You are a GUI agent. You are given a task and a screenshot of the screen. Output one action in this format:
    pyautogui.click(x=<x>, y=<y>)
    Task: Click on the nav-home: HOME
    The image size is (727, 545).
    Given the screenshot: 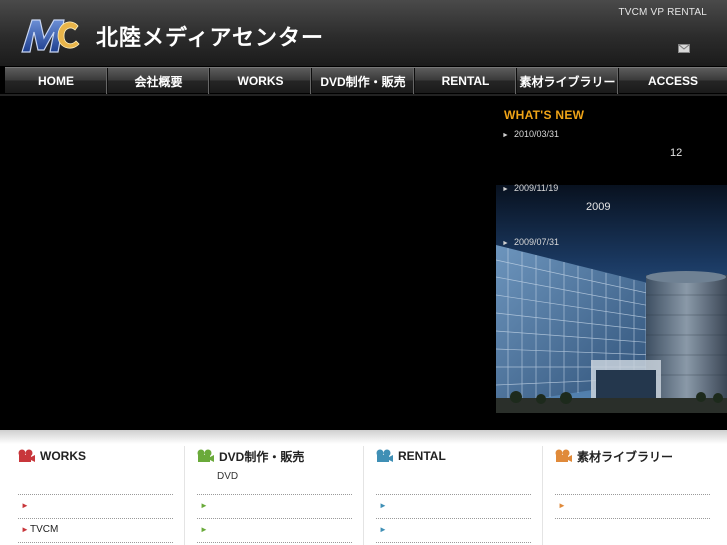 What is the action you would take?
    pyautogui.click(x=56, y=81)
    